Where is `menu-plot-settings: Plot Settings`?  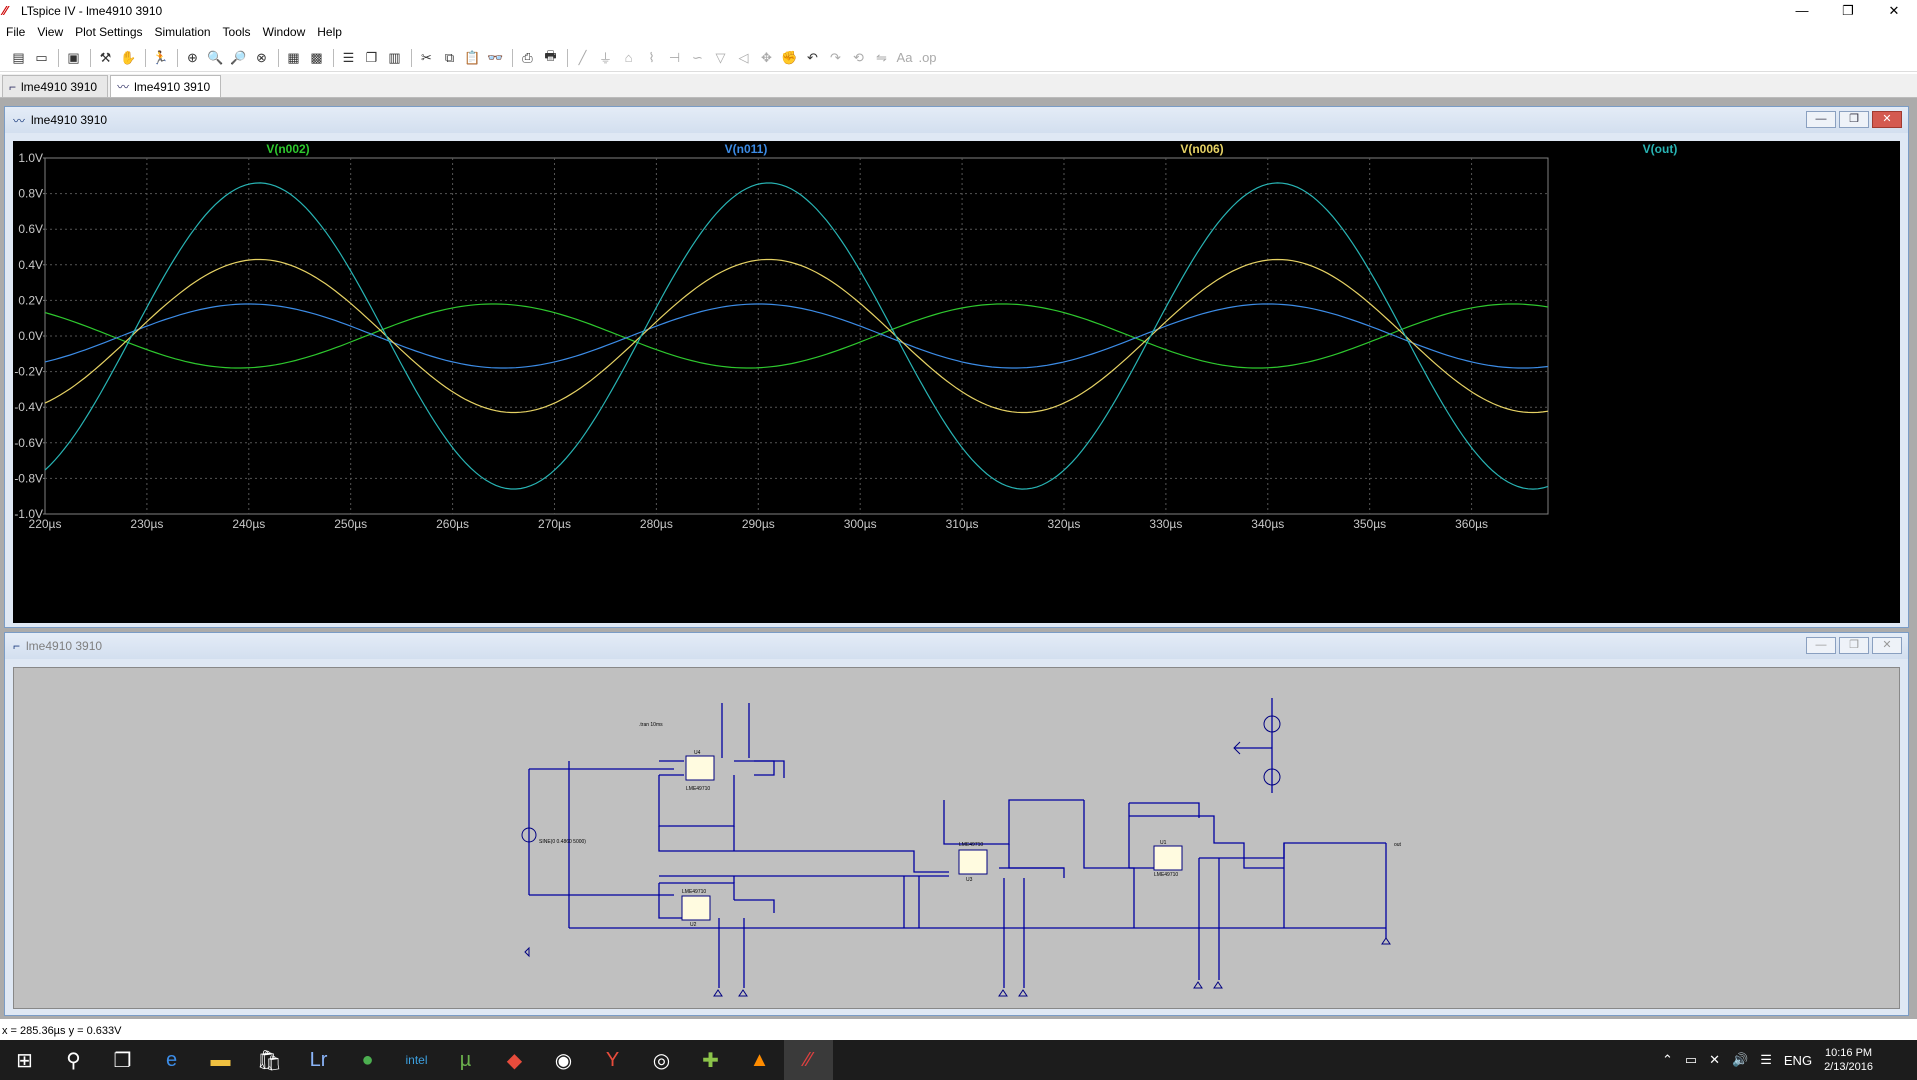
menu-plot-settings: Plot Settings is located at coordinates (108, 32).